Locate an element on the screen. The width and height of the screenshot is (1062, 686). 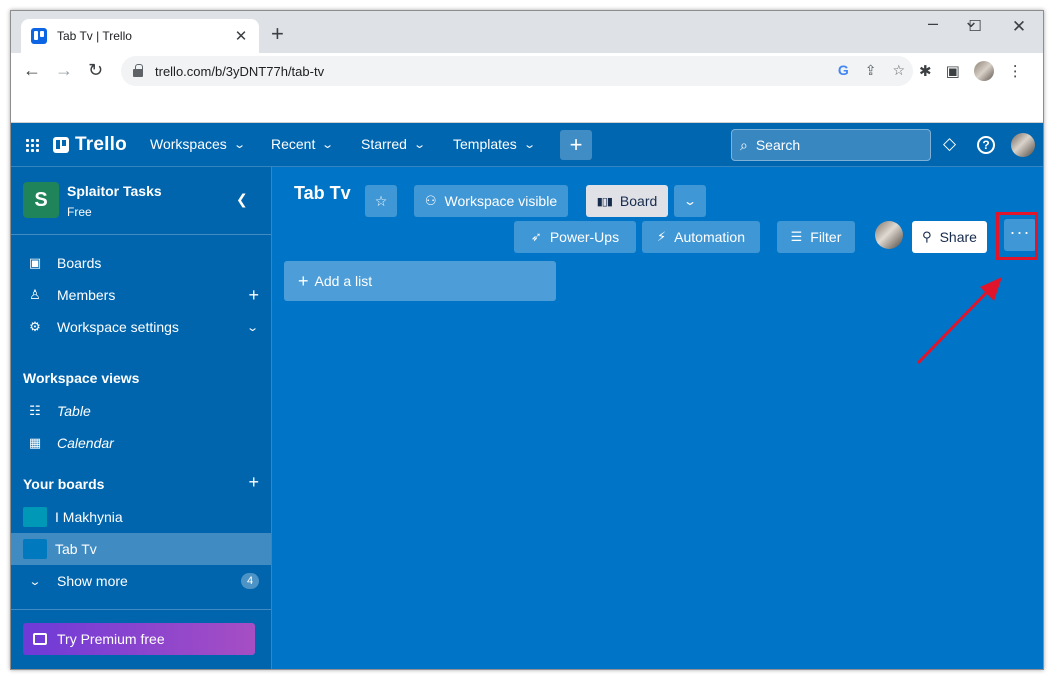
create-button: + is located at coordinates (576, 145).